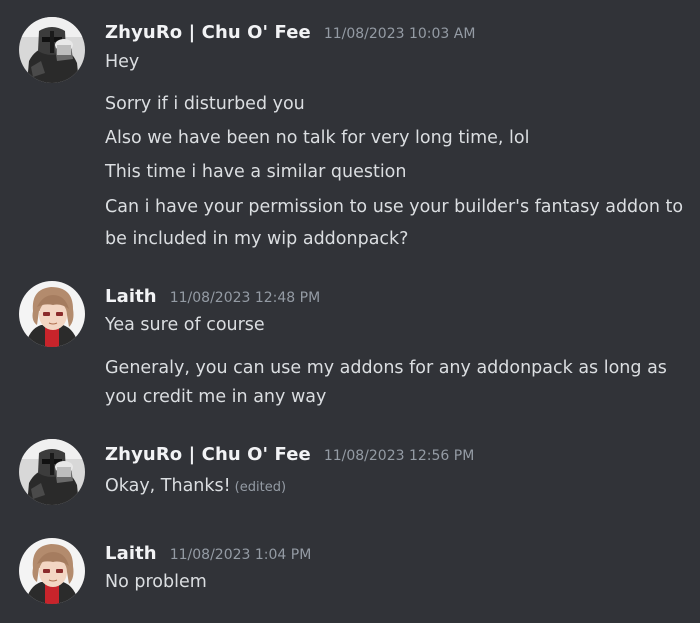 This screenshot has height=623, width=700. I want to click on message-text: you credit me in any way, so click(216, 397).